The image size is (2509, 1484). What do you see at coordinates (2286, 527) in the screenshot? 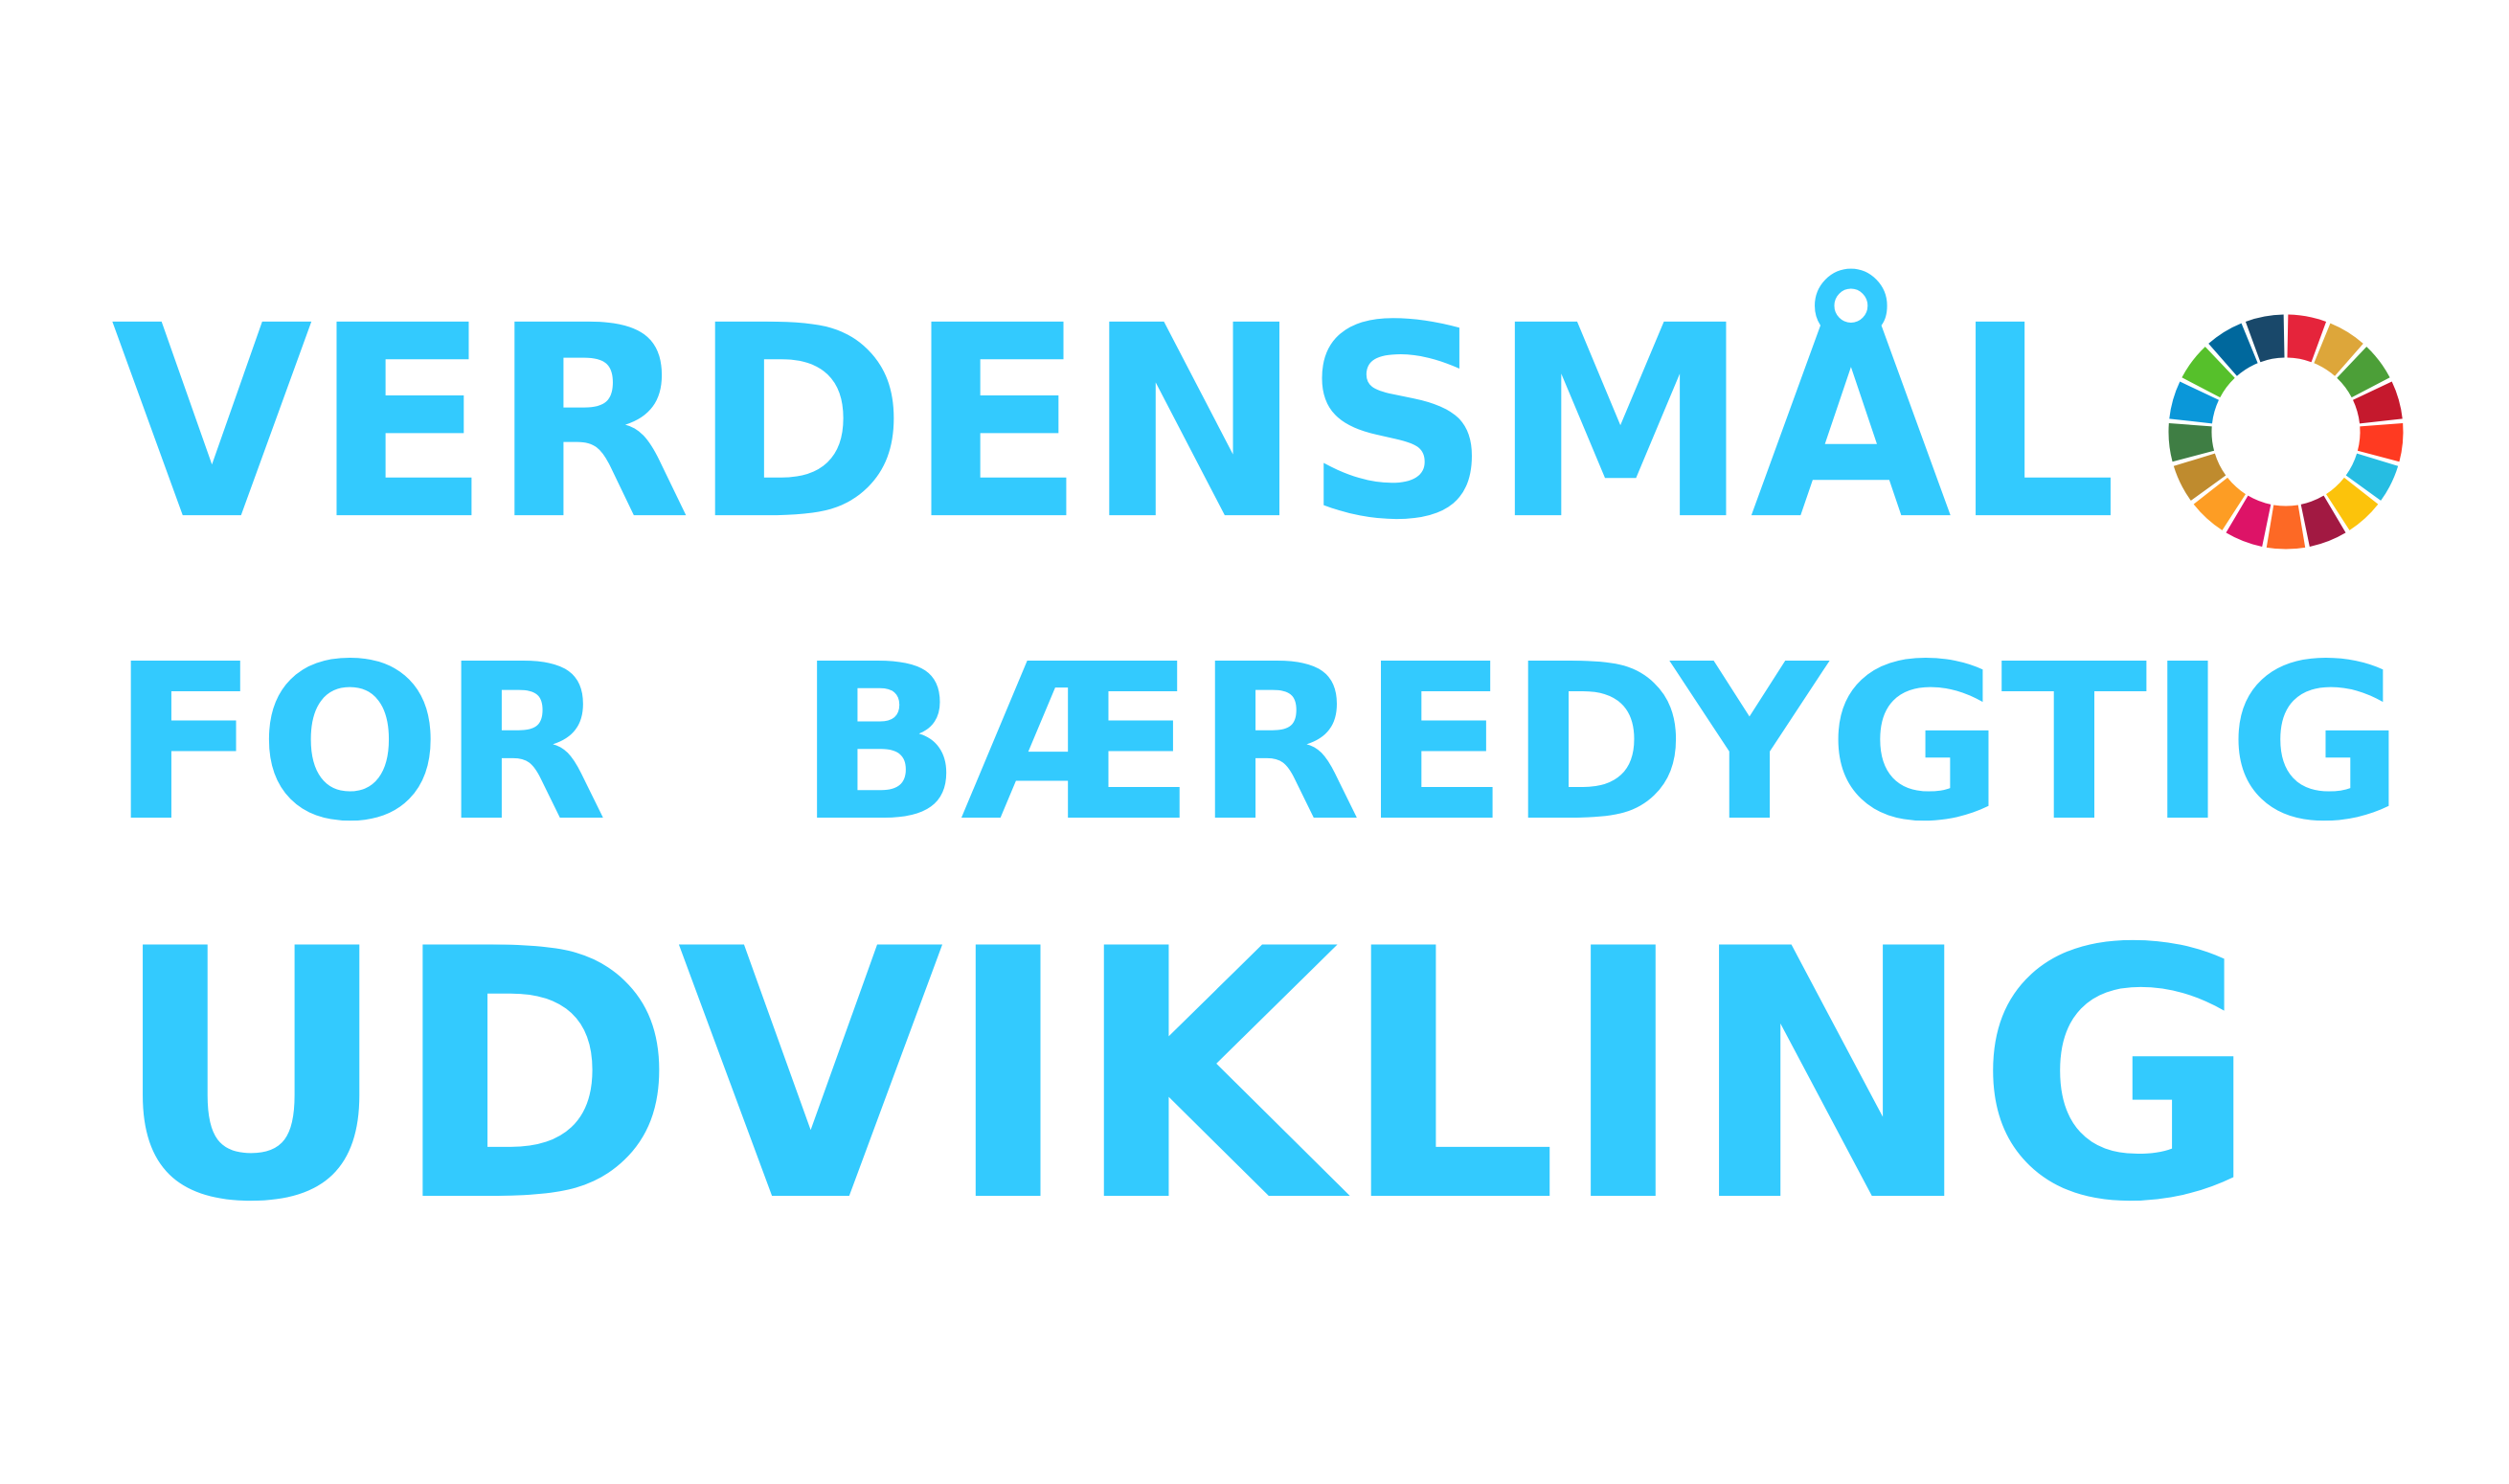
I see `sdg-wheel-segment` at bounding box center [2286, 527].